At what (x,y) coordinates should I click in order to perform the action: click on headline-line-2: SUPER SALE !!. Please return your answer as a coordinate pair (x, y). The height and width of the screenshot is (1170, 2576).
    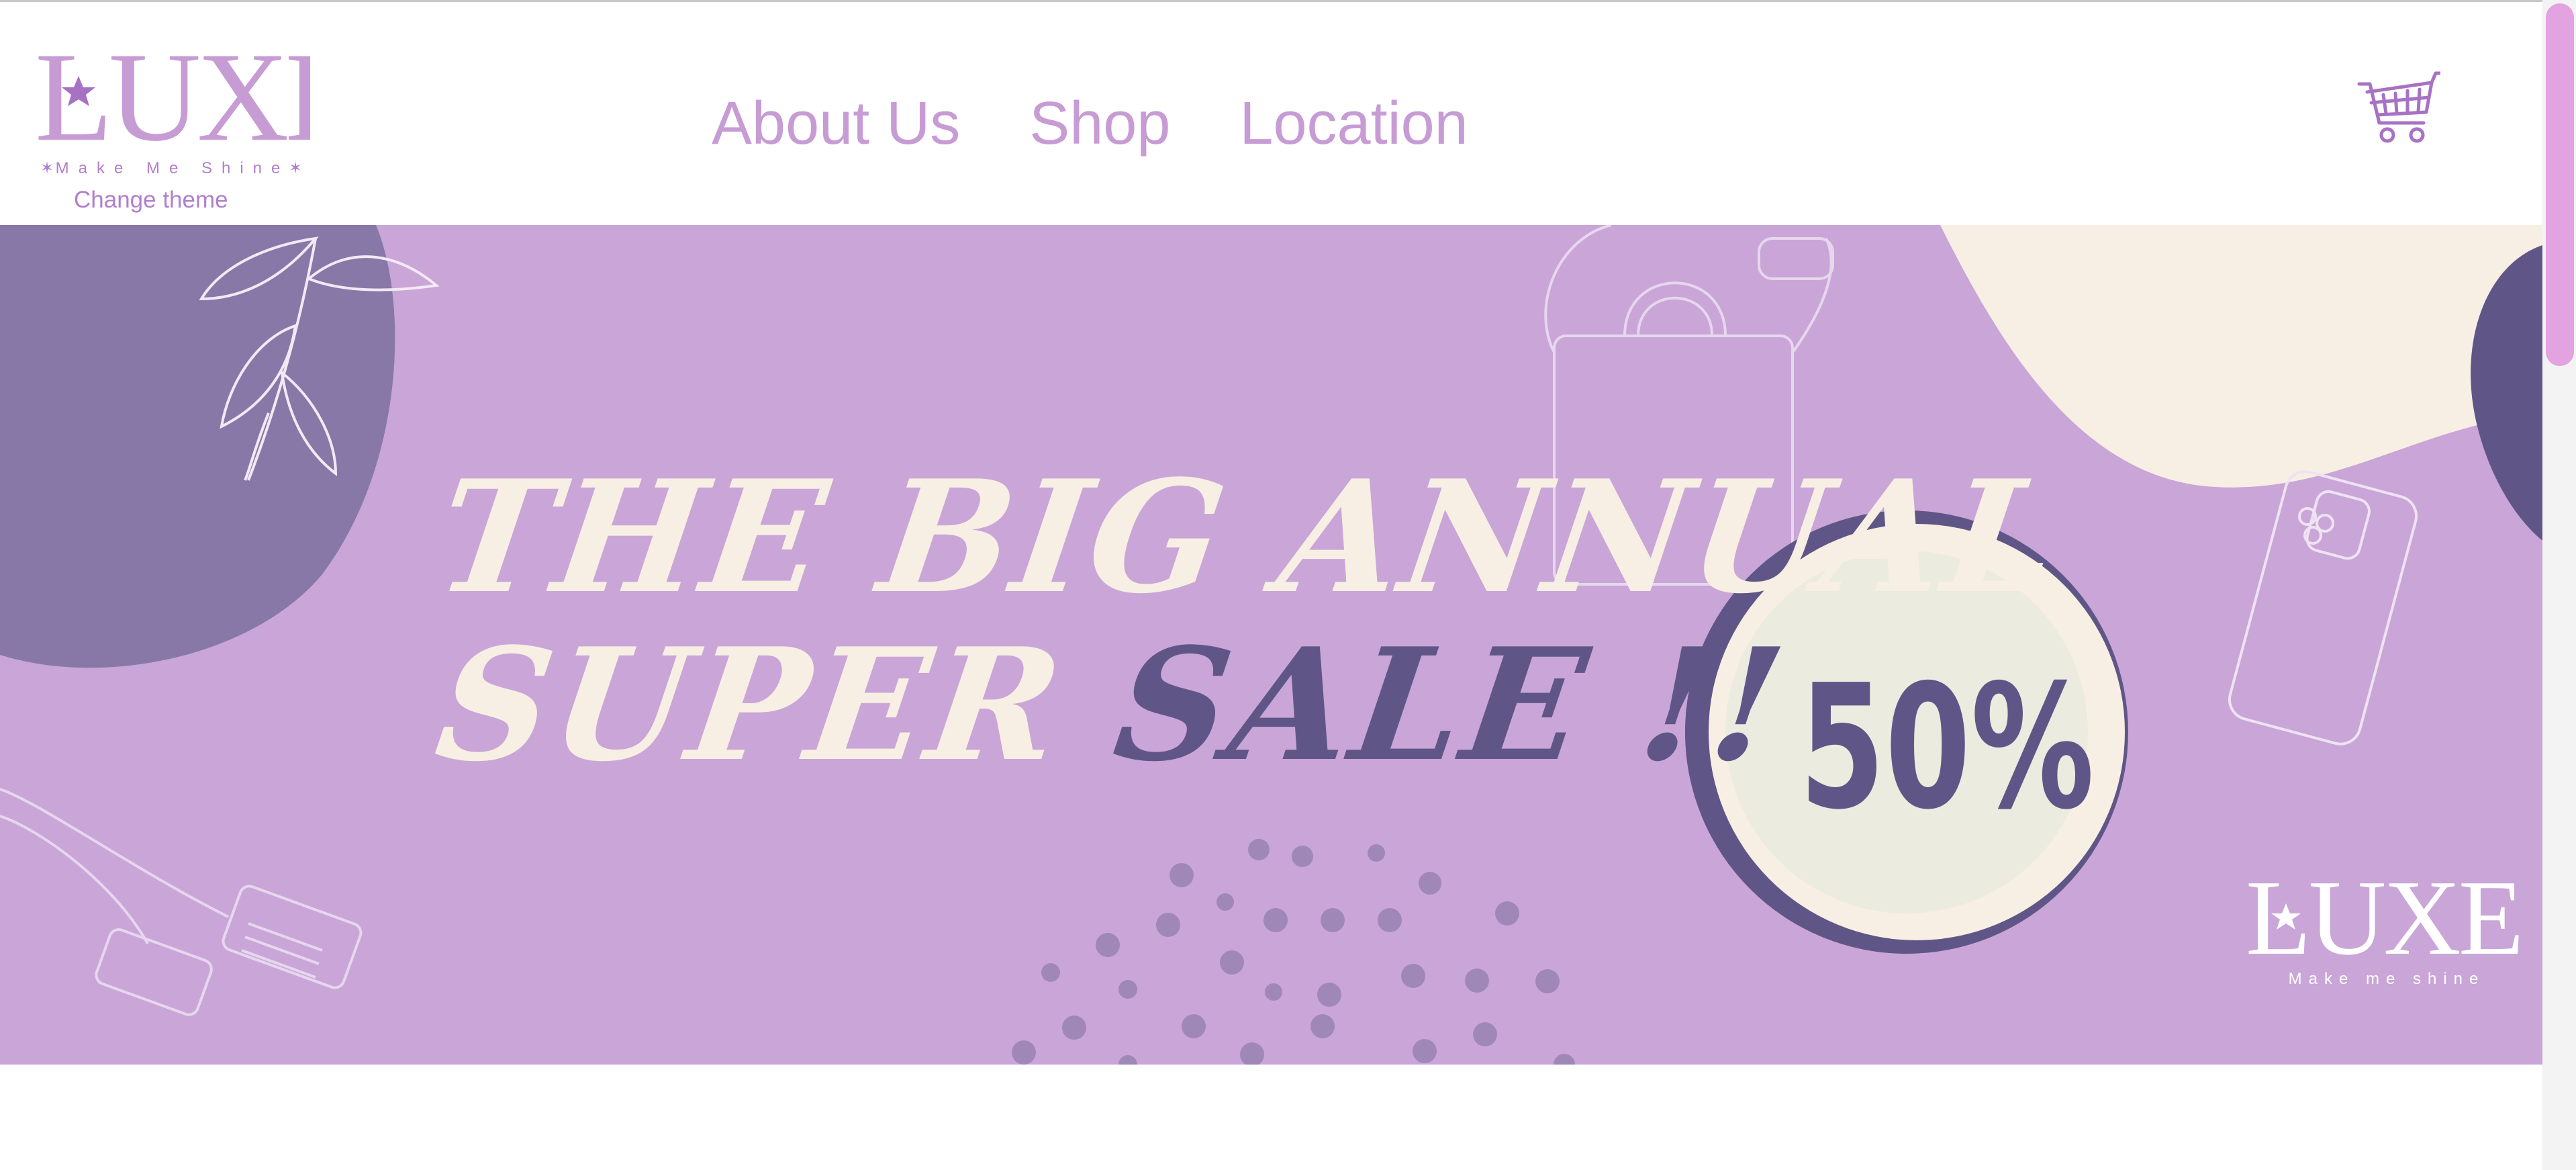
    Looking at the image, I should click on (1112, 705).